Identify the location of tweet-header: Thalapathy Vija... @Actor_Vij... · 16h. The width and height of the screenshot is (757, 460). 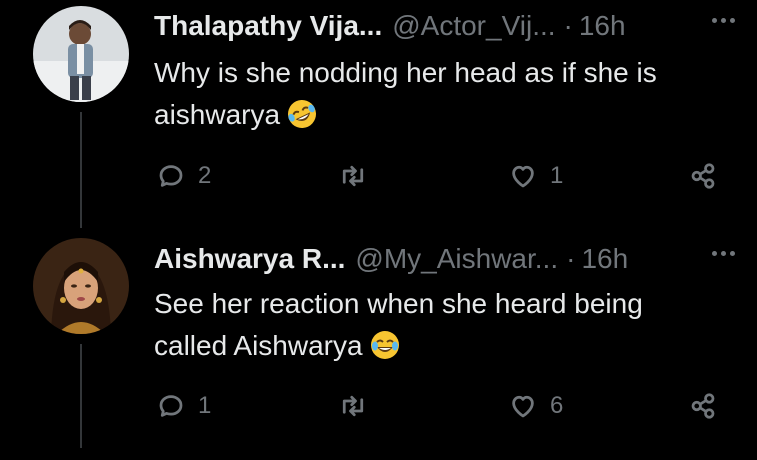
(455, 26).